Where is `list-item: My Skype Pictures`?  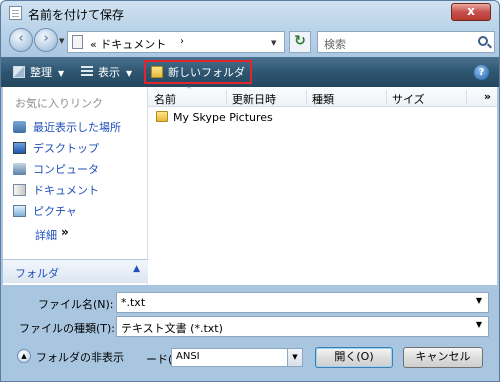 list-item: My Skype Pictures is located at coordinates (214, 117).